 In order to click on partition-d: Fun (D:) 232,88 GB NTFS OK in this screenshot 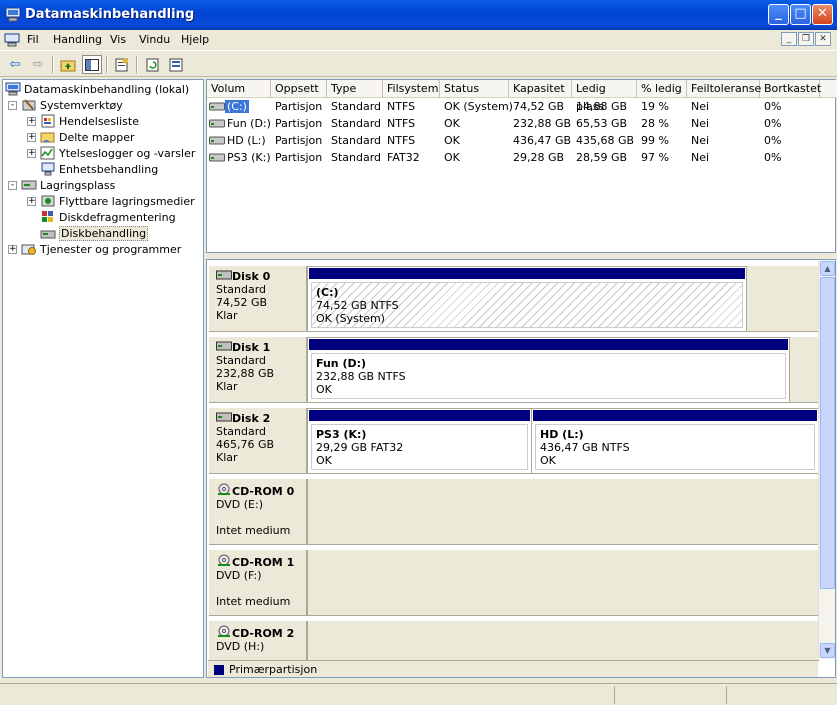, I will do `click(548, 370)`.